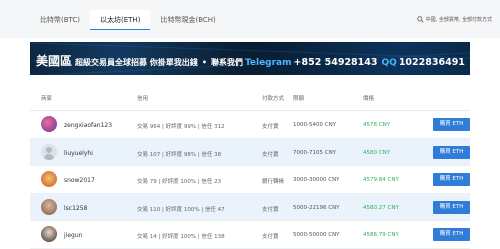 This screenshot has width=500, height=249. Describe the element at coordinates (273, 182) in the screenshot. I see `payment-method: 銀行轉帳` at that location.